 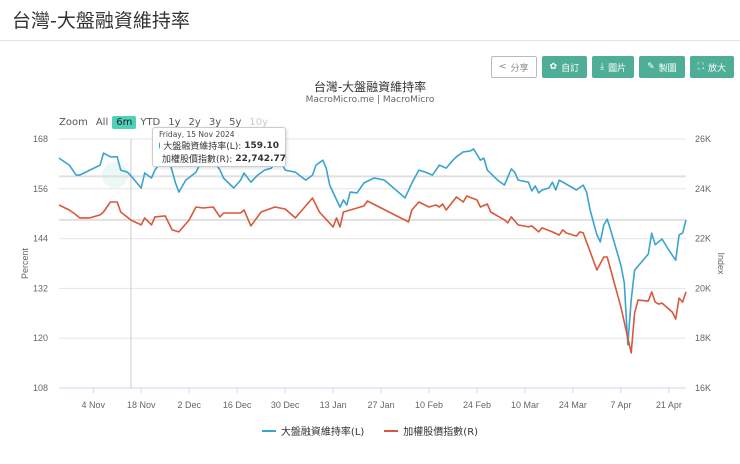 I want to click on chart-legend: 大盤融資維持率(L) 加權股價指數(R), so click(x=370, y=430).